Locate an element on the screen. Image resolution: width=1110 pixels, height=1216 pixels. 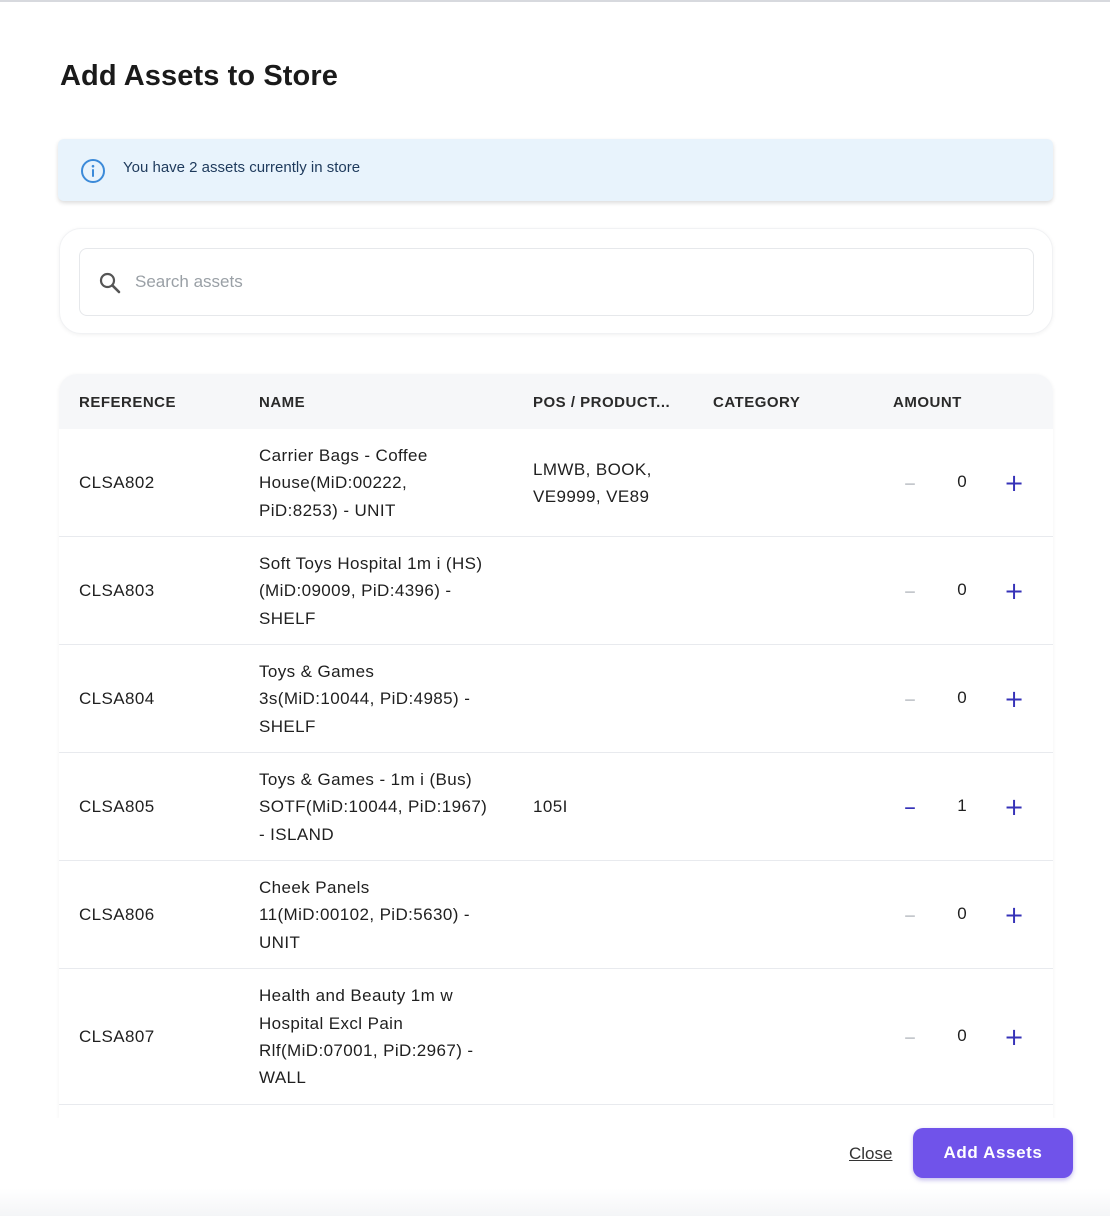
row-pos-line: 105I is located at coordinates (550, 807).